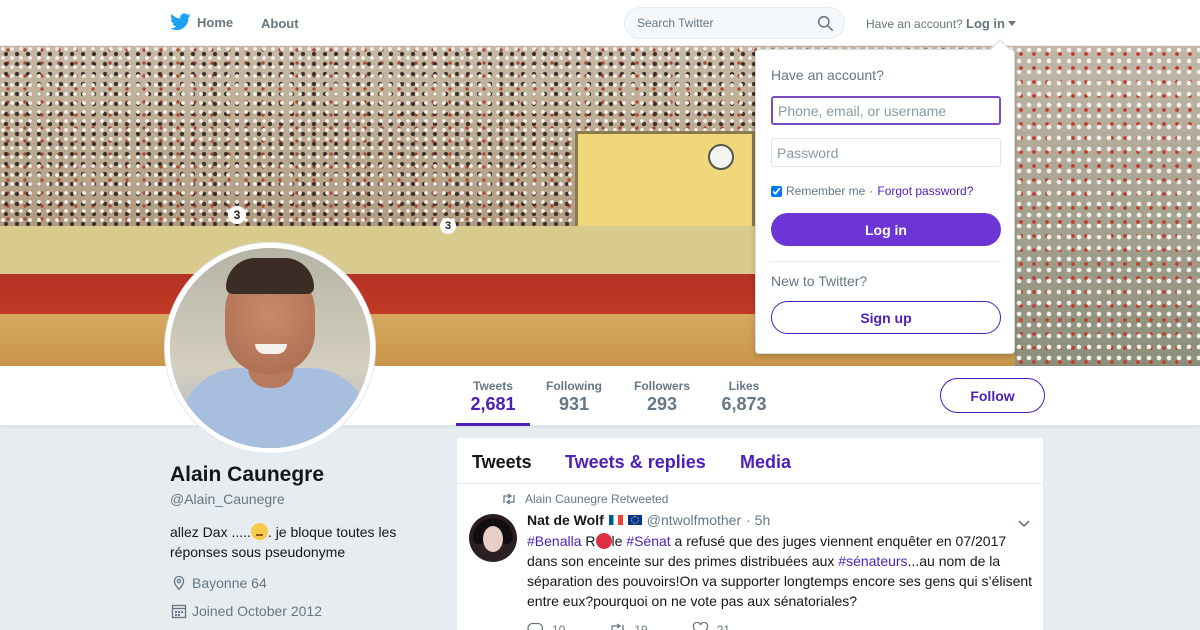 Image resolution: width=1200 pixels, height=630 pixels. I want to click on stat-following: Following 931, so click(574, 396).